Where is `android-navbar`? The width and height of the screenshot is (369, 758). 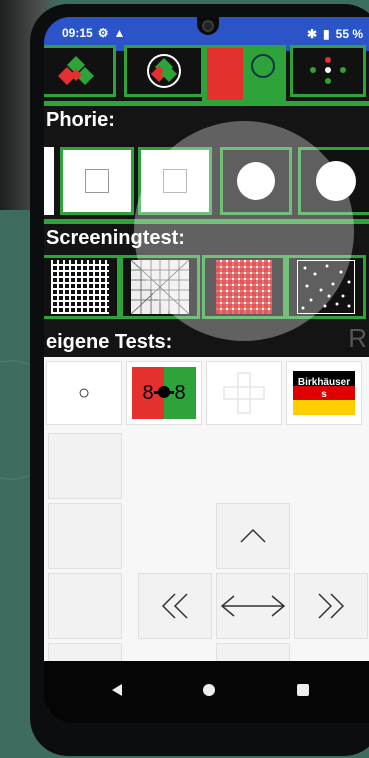
android-navbar is located at coordinates (206, 692).